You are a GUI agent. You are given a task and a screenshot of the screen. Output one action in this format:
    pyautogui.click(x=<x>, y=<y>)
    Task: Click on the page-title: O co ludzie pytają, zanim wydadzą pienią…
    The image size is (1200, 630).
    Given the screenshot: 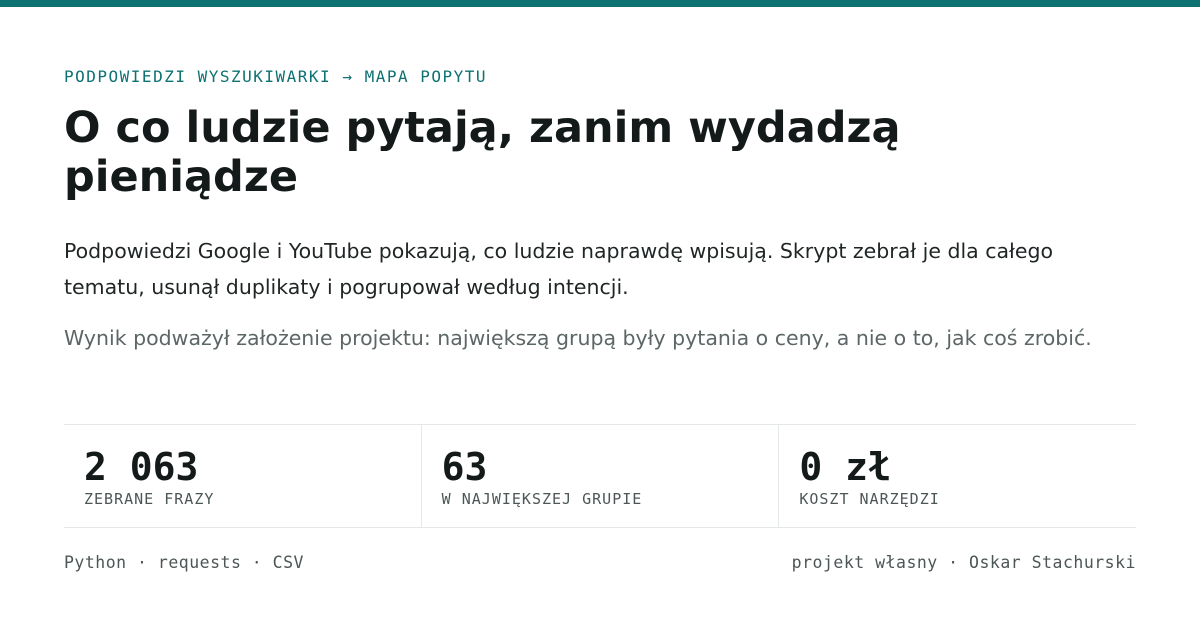 What is the action you would take?
    pyautogui.click(x=482, y=152)
    